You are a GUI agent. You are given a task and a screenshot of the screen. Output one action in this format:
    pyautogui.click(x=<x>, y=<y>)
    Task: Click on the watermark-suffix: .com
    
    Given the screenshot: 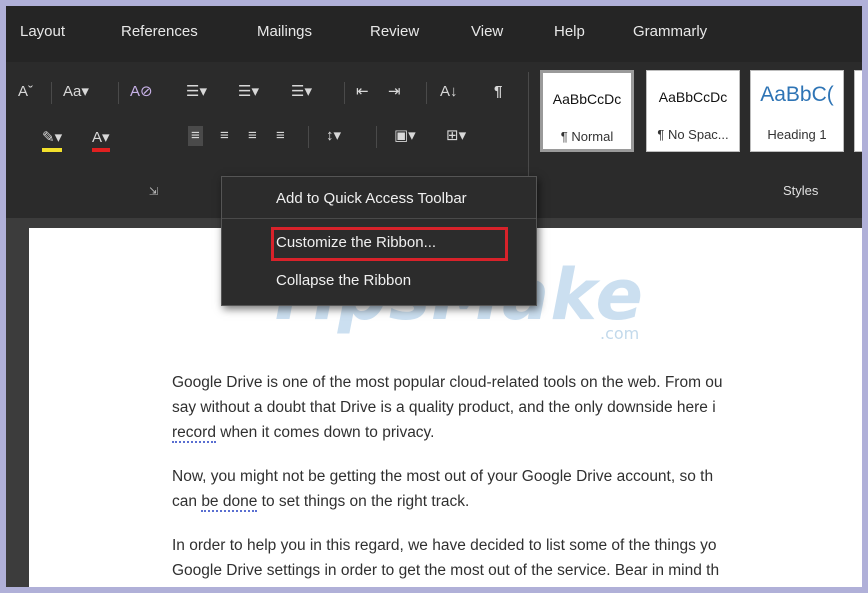 What is the action you would take?
    pyautogui.click(x=620, y=333)
    